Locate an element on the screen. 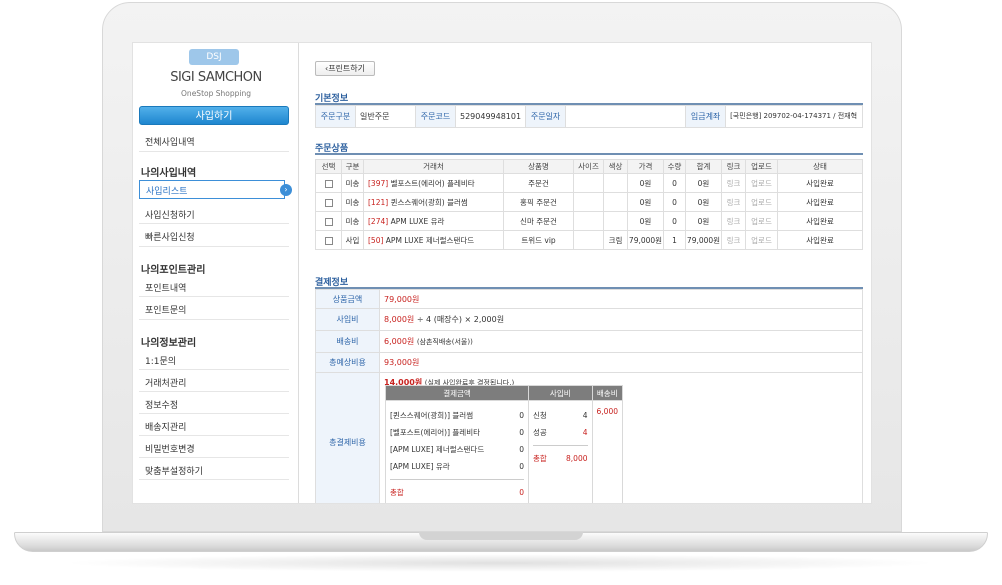  store-name: 퀸스스퀘어(광희) 블러썸 is located at coordinates (429, 202).